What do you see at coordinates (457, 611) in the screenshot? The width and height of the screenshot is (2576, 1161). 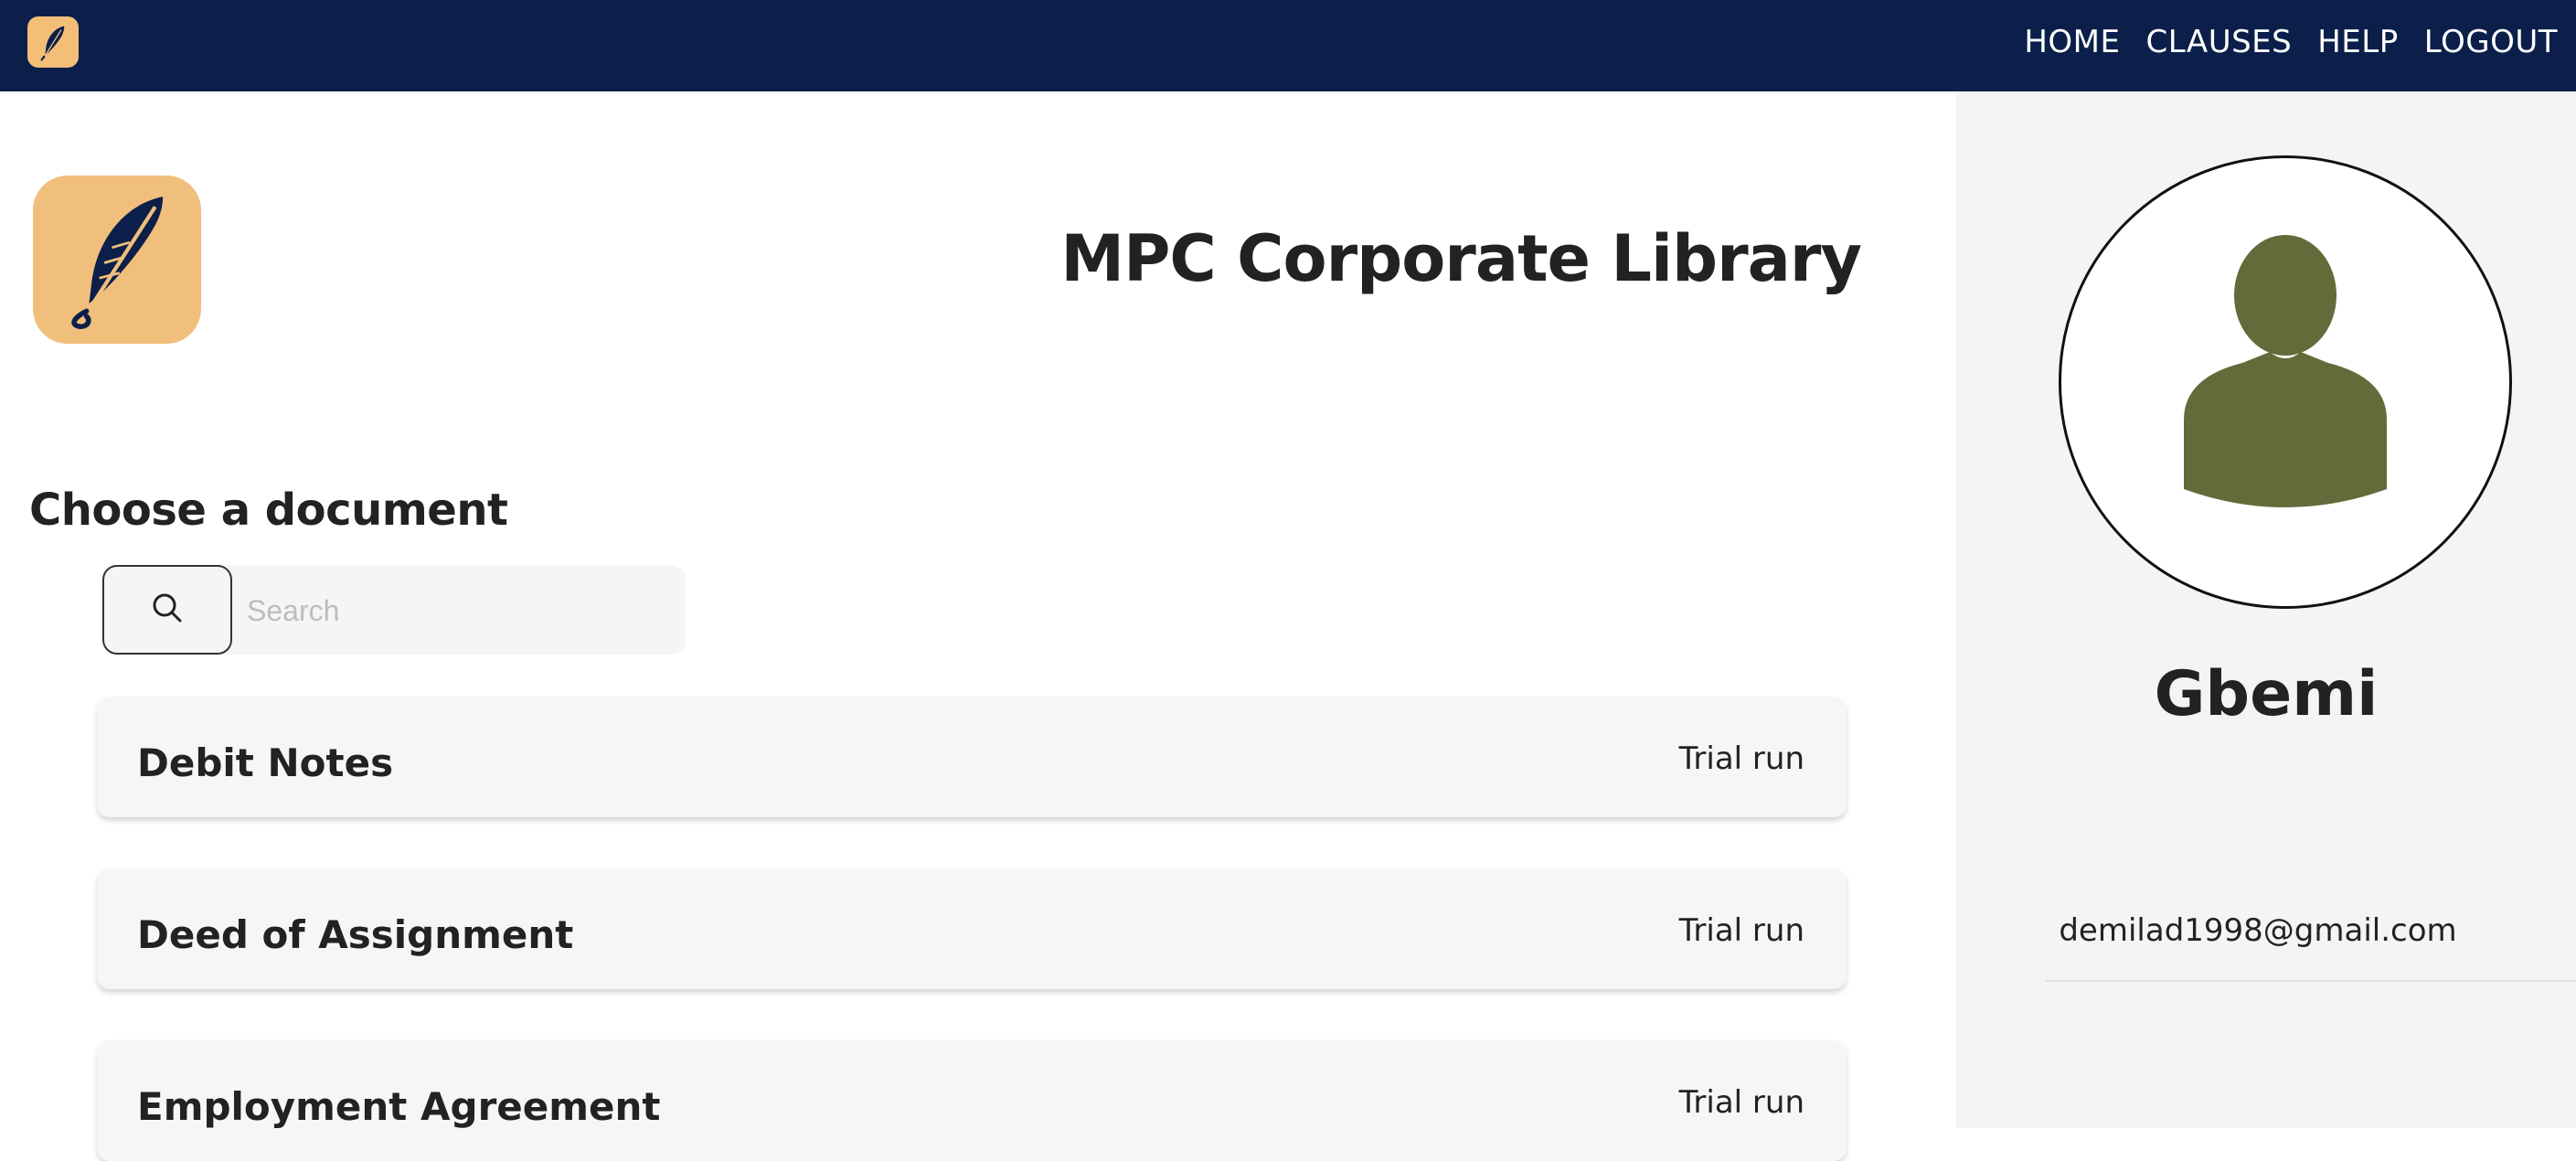 I see `search-input` at bounding box center [457, 611].